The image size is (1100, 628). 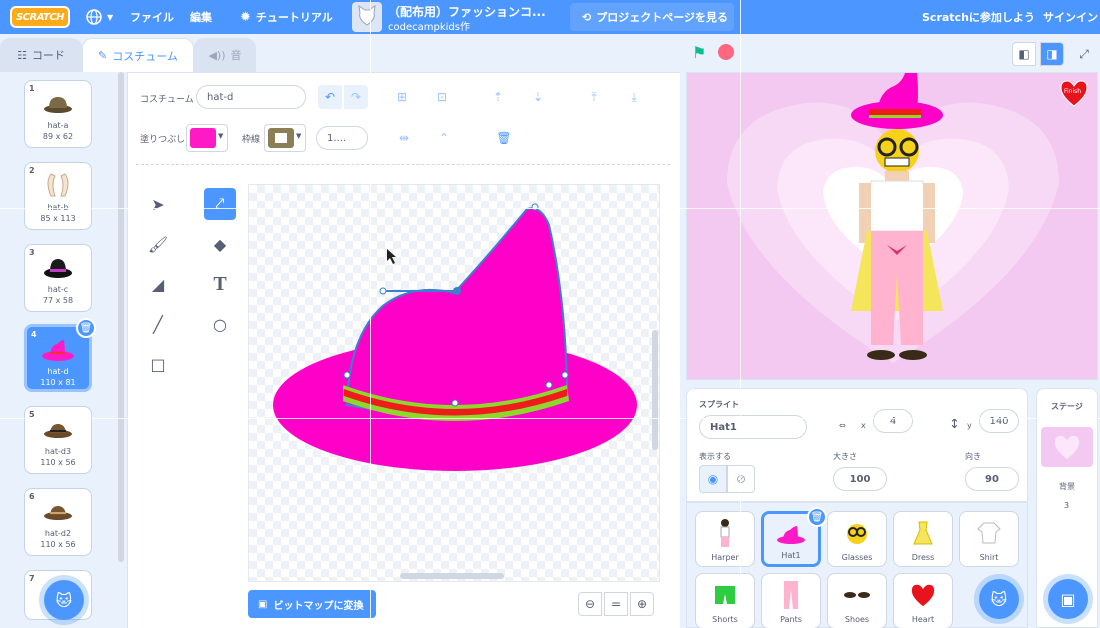 I want to click on arrow-up-icon: ⇡, so click(x=498, y=97).